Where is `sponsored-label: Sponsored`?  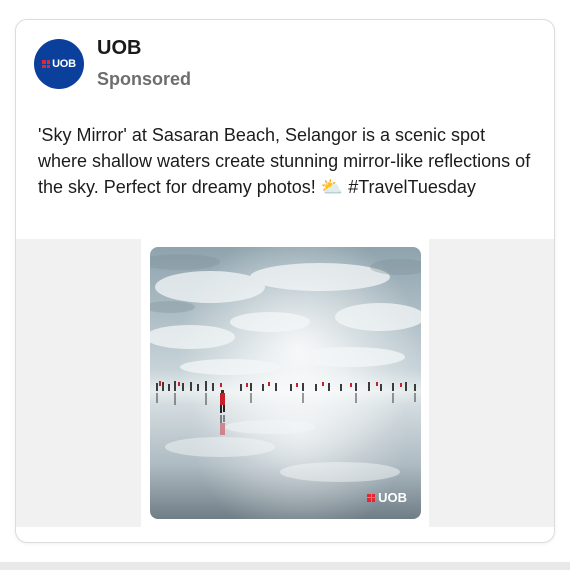
sponsored-label: Sponsored is located at coordinates (144, 79).